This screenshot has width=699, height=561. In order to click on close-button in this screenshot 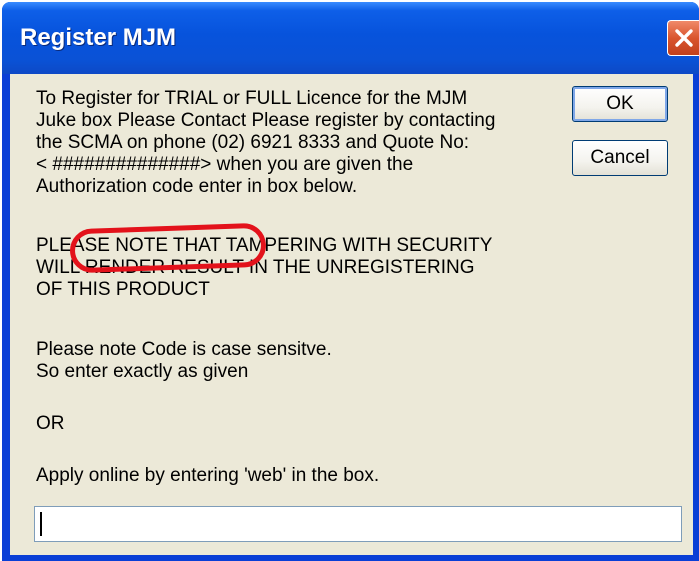, I will do `click(683, 38)`.